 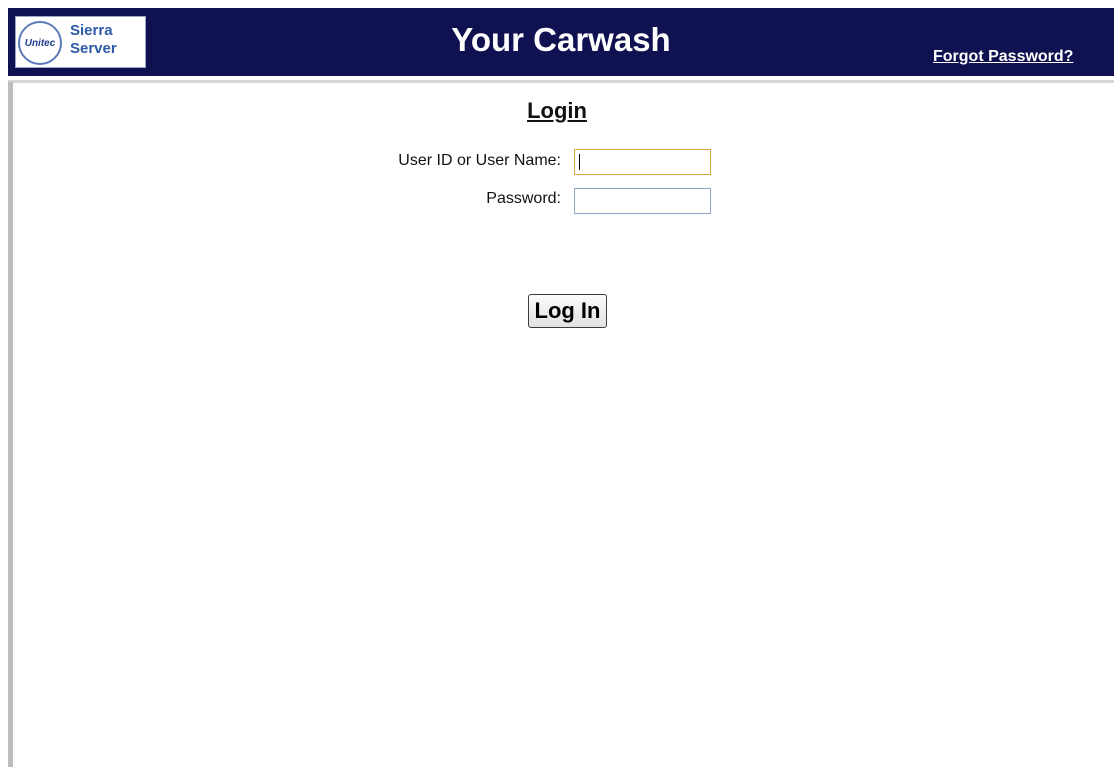 I want to click on logo-name-line1: Sierra, so click(x=91, y=30).